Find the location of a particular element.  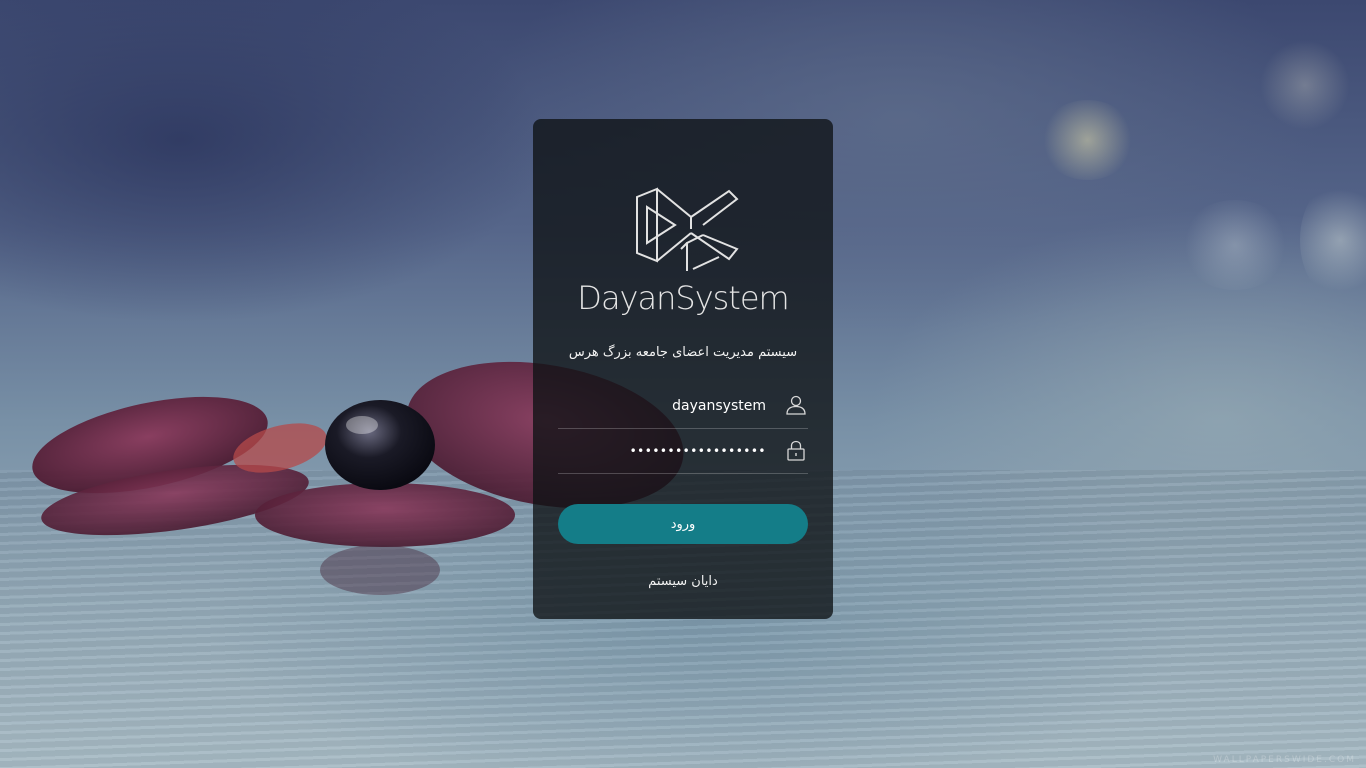

system-title: سیستم مدیریت اعضای جامعه بزرگ هرس is located at coordinates (683, 352).